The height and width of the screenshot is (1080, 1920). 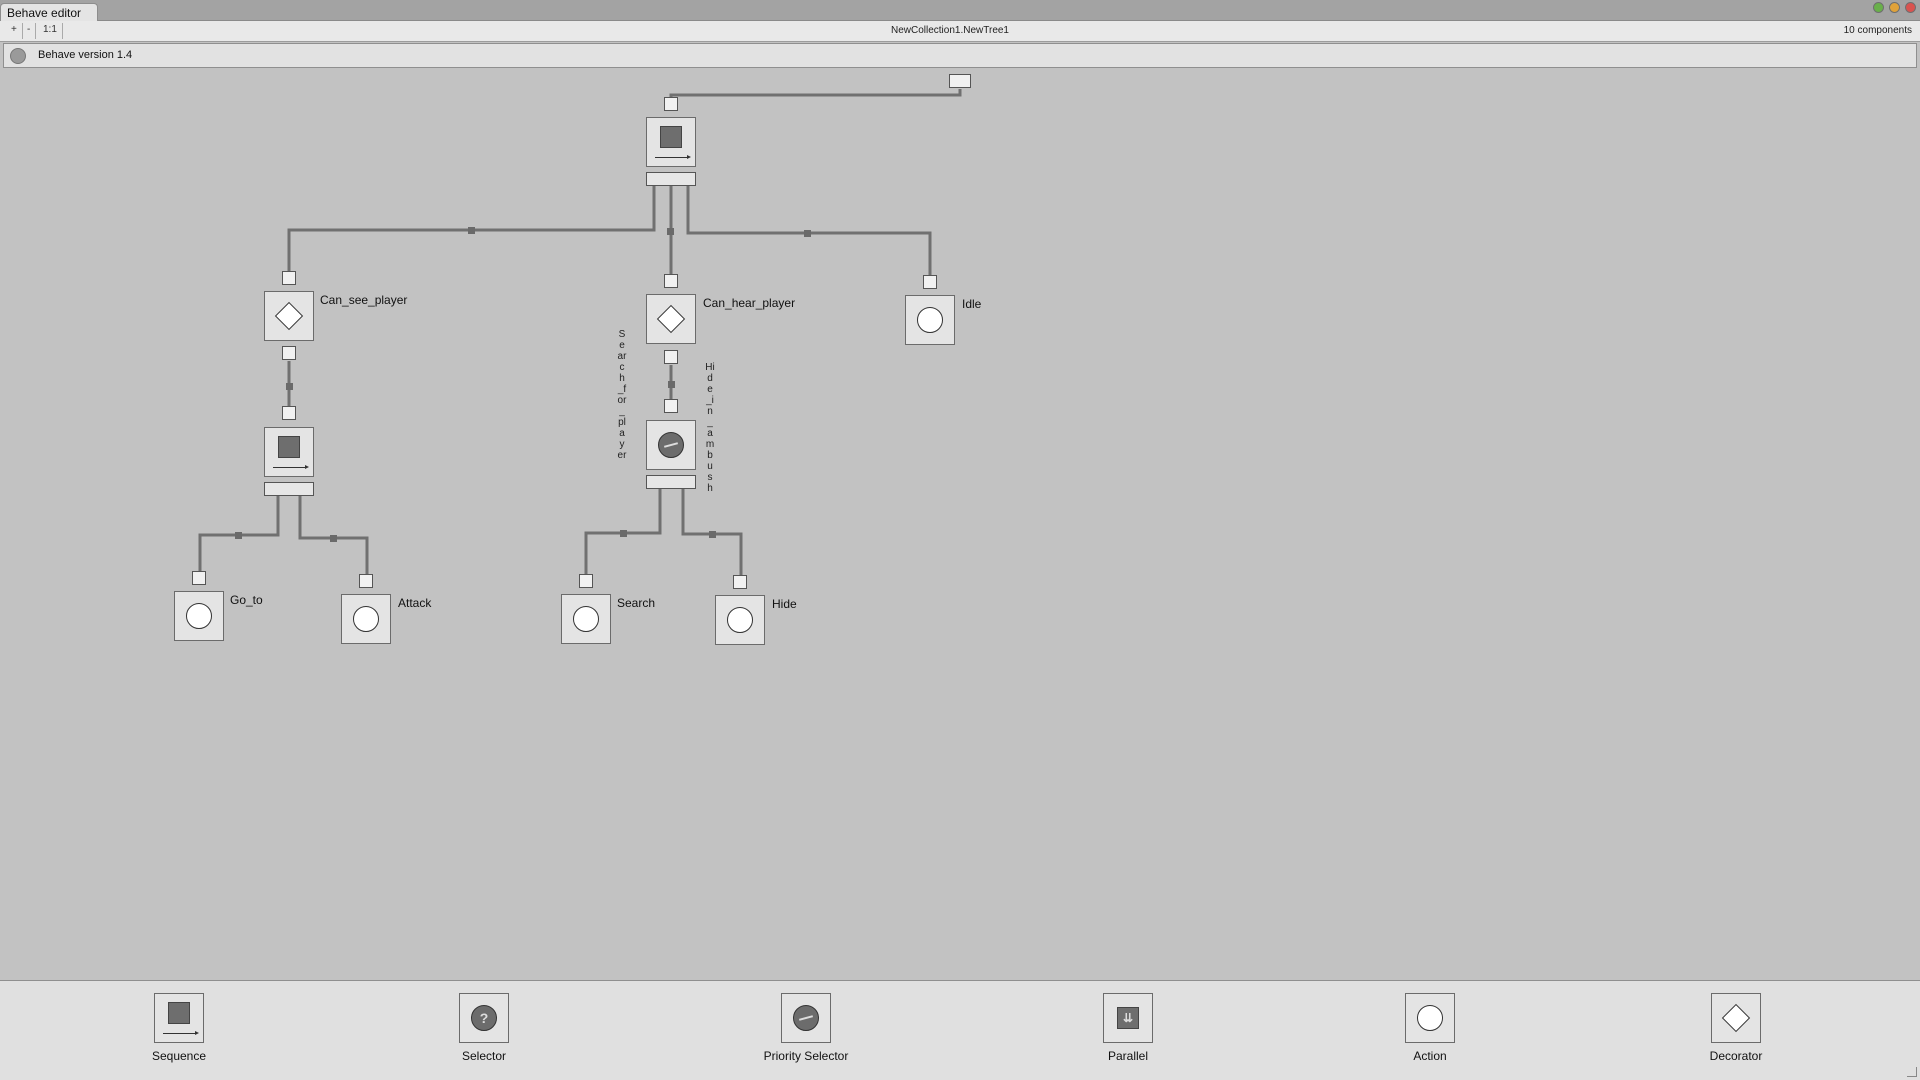 What do you see at coordinates (179, 1056) in the screenshot?
I see `palette-sequence-label: Sequence` at bounding box center [179, 1056].